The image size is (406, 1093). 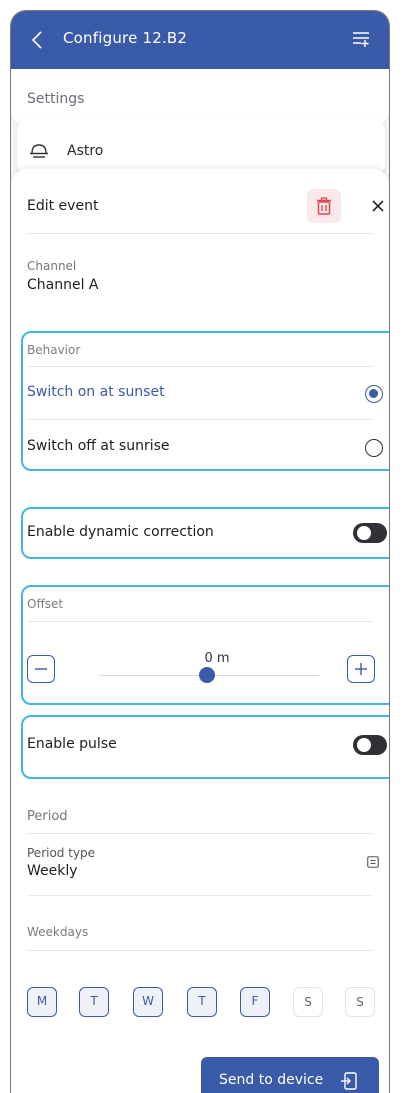 I want to click on page-title: Configure 12.B2, so click(x=125, y=38).